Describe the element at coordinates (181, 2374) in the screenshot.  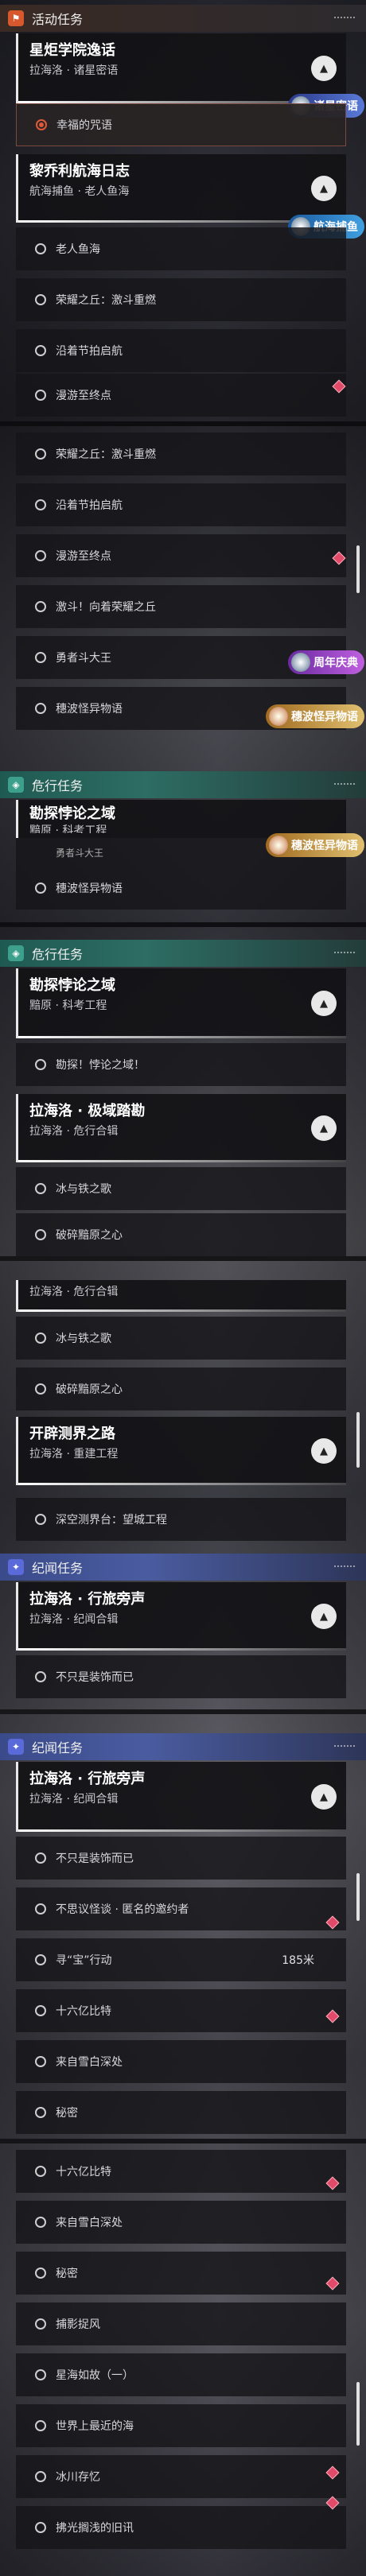
I see `list-item: 星海如故（一）` at that location.